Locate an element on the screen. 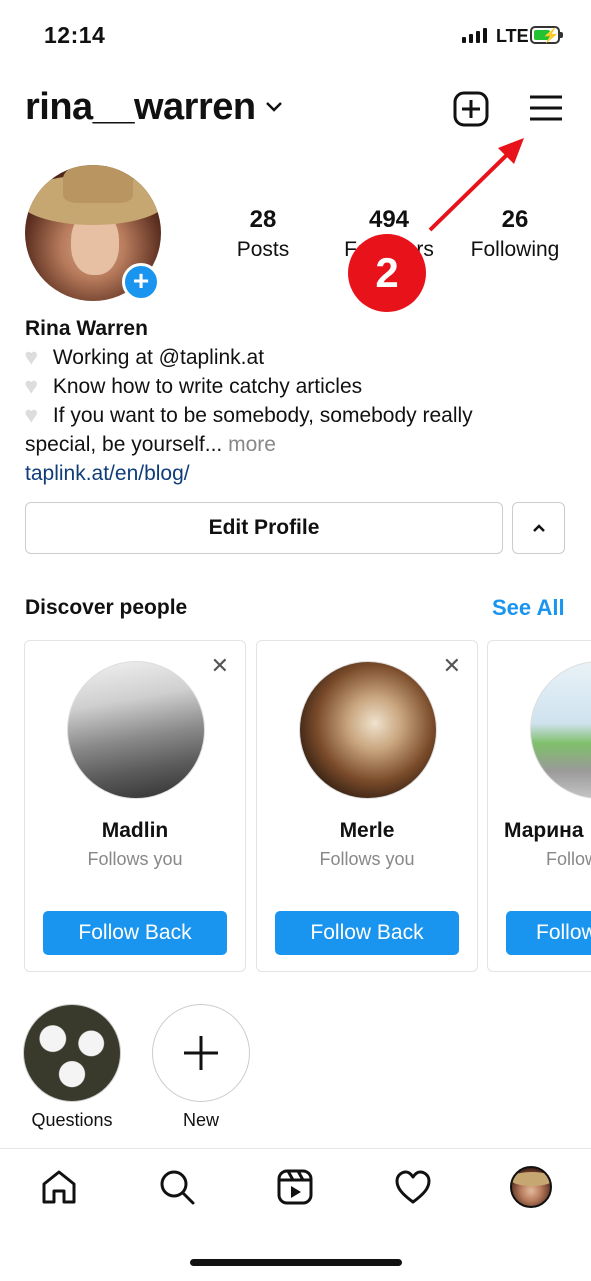 Image resolution: width=591 pixels, height=1281 pixels. bio-more-link: more is located at coordinates (252, 444).